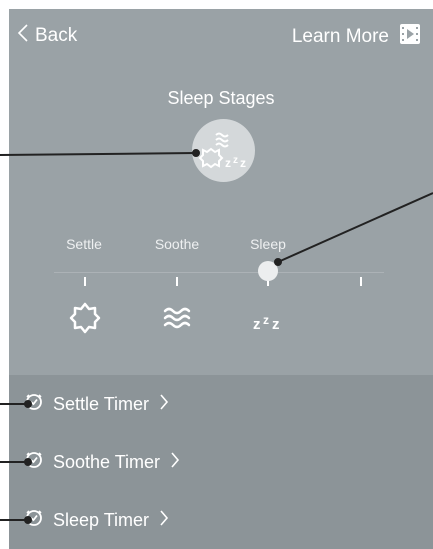 The width and height of the screenshot is (433, 549). What do you see at coordinates (28, 462) in the screenshot?
I see `callout-dot-soothe` at bounding box center [28, 462].